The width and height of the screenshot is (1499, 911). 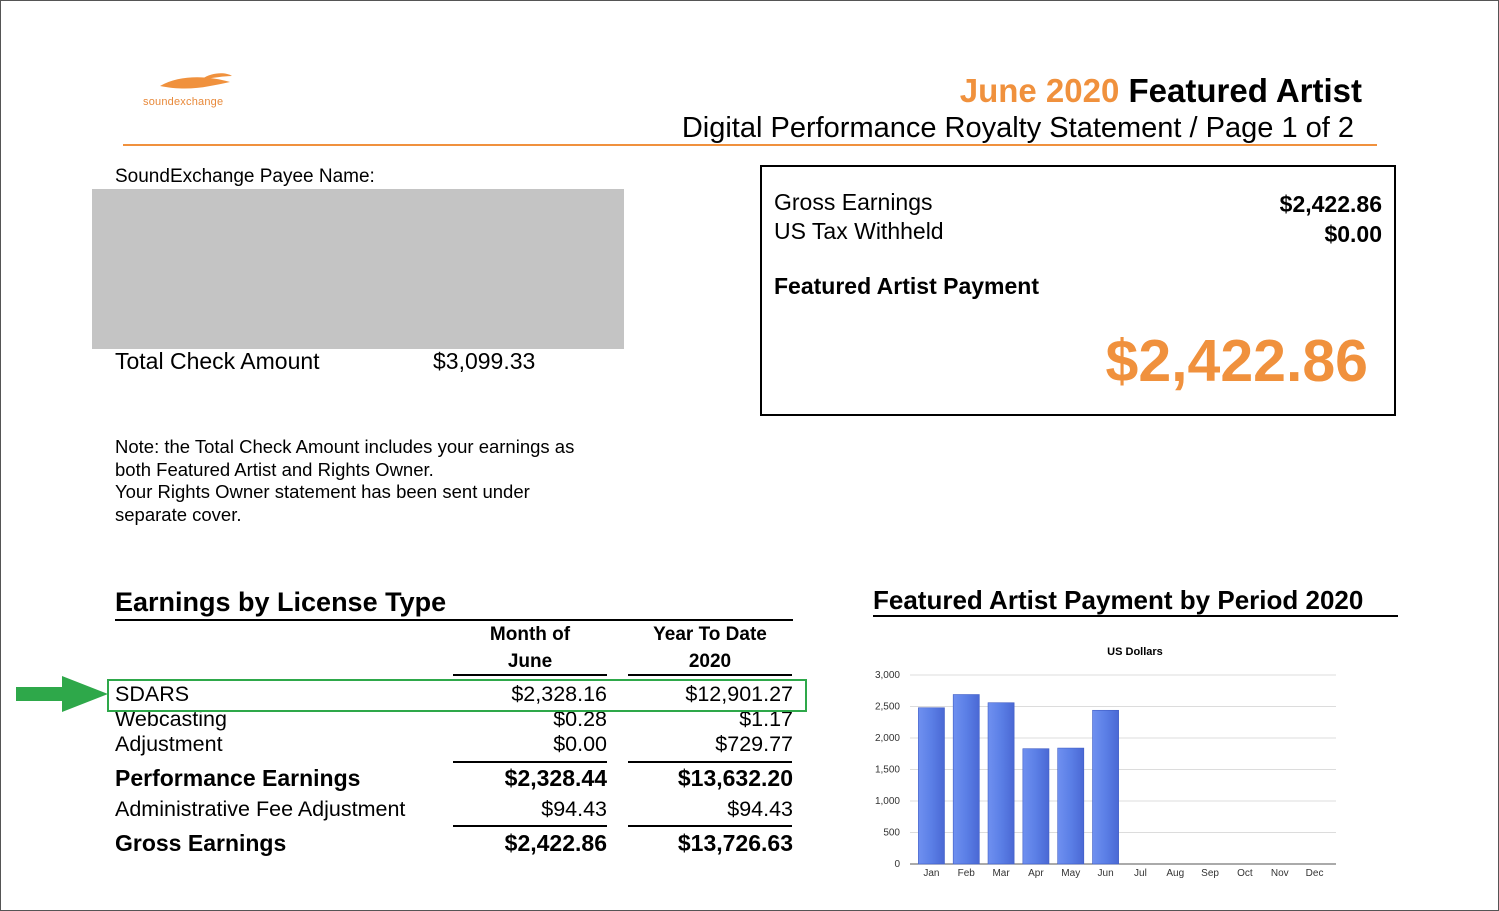 What do you see at coordinates (457, 695) in the screenshot?
I see `sdars-highlight-box` at bounding box center [457, 695].